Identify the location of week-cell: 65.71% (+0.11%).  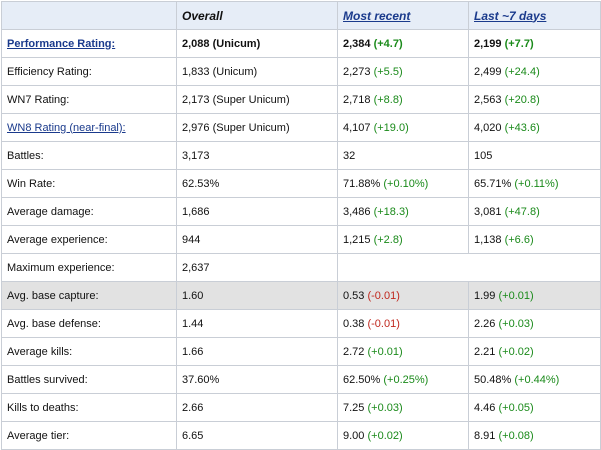
(534, 183).